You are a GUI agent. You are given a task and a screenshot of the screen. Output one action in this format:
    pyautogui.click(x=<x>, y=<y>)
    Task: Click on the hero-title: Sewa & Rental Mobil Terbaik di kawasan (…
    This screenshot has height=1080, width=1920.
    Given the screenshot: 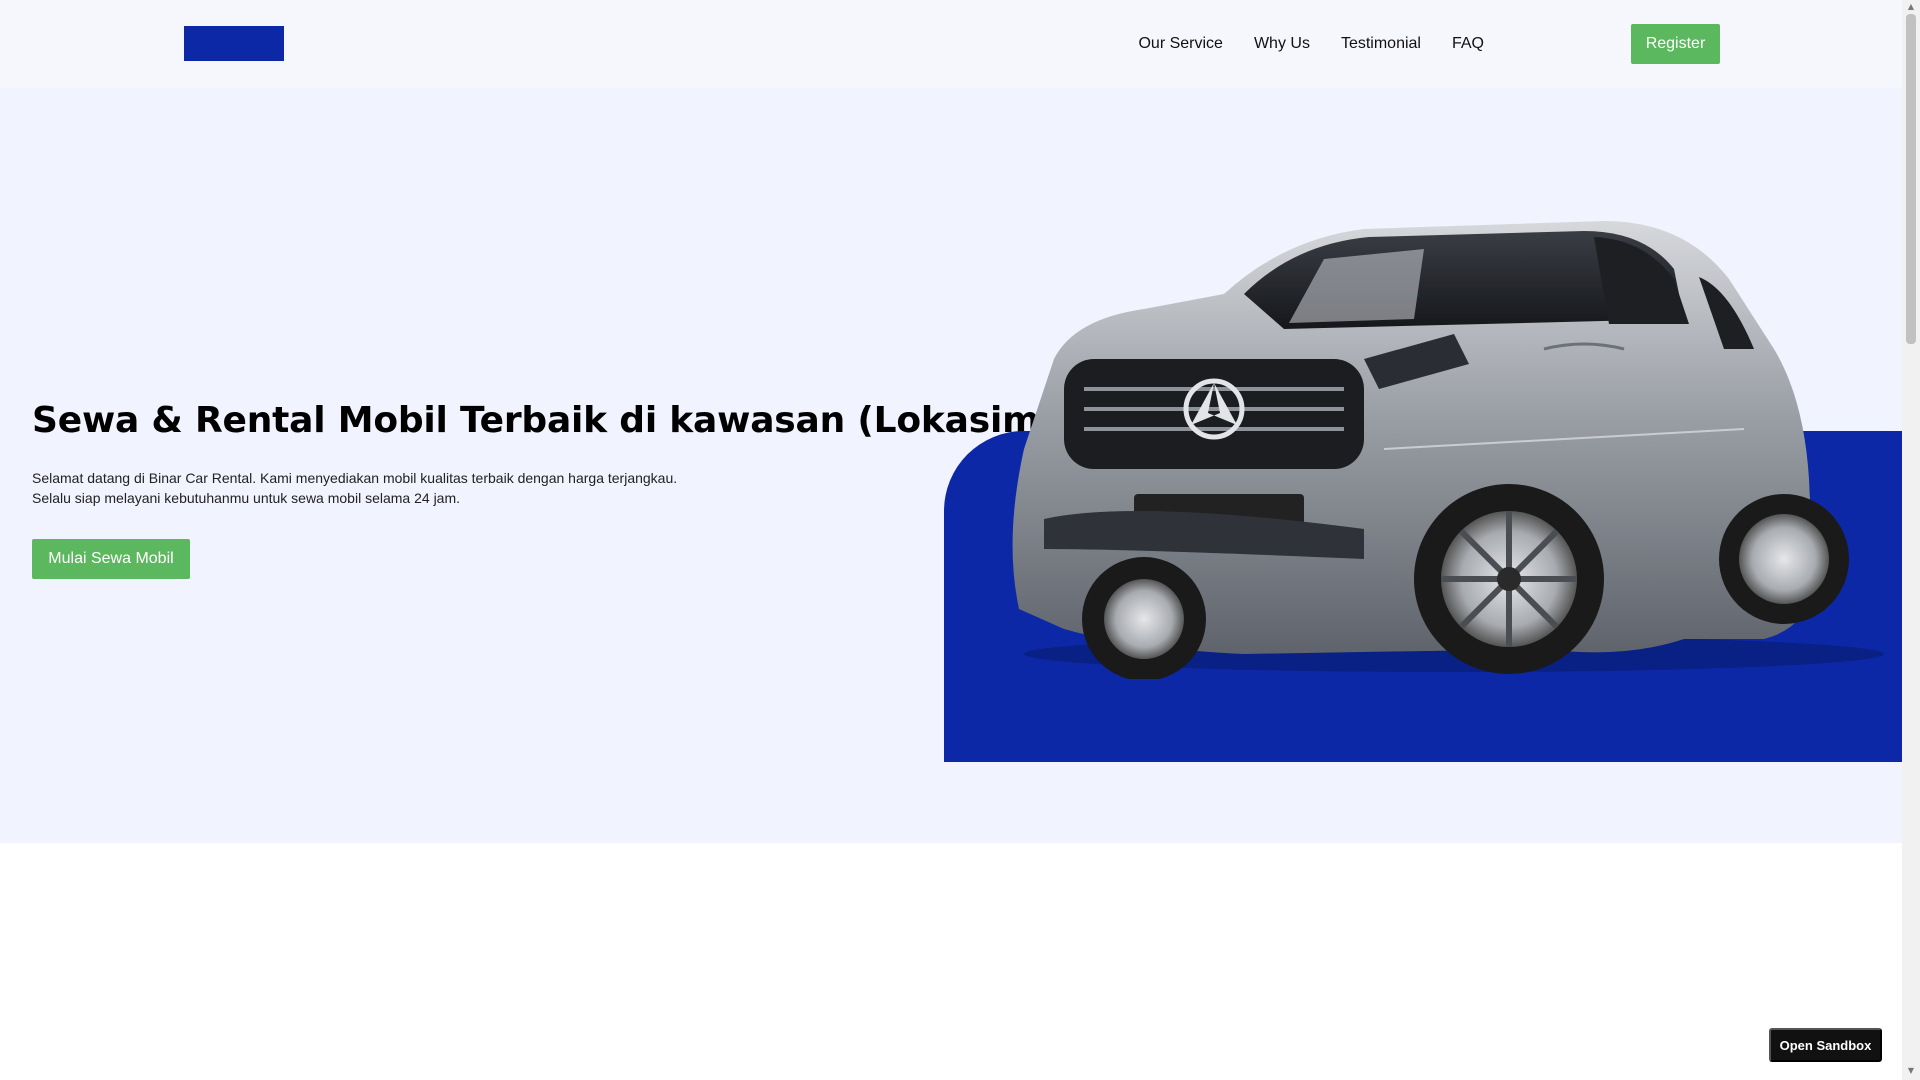 What is the action you would take?
    pyautogui.click(x=557, y=420)
    